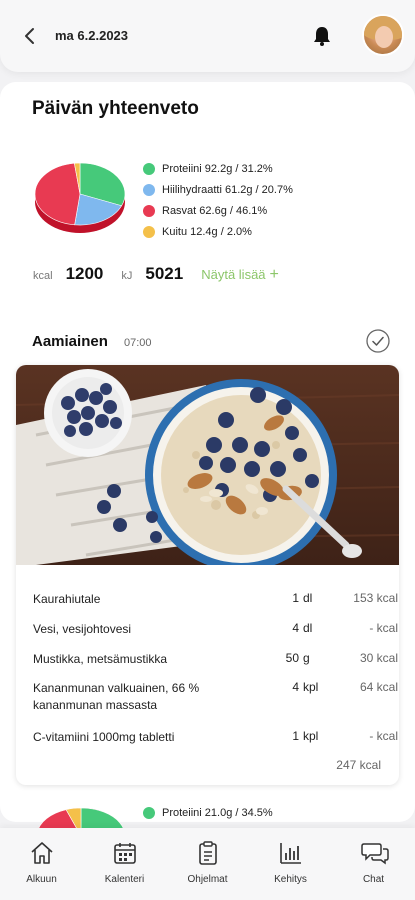  Describe the element at coordinates (104, 737) in the screenshot. I see `food-name: C-vitamiini 1000mg tabletti` at that location.